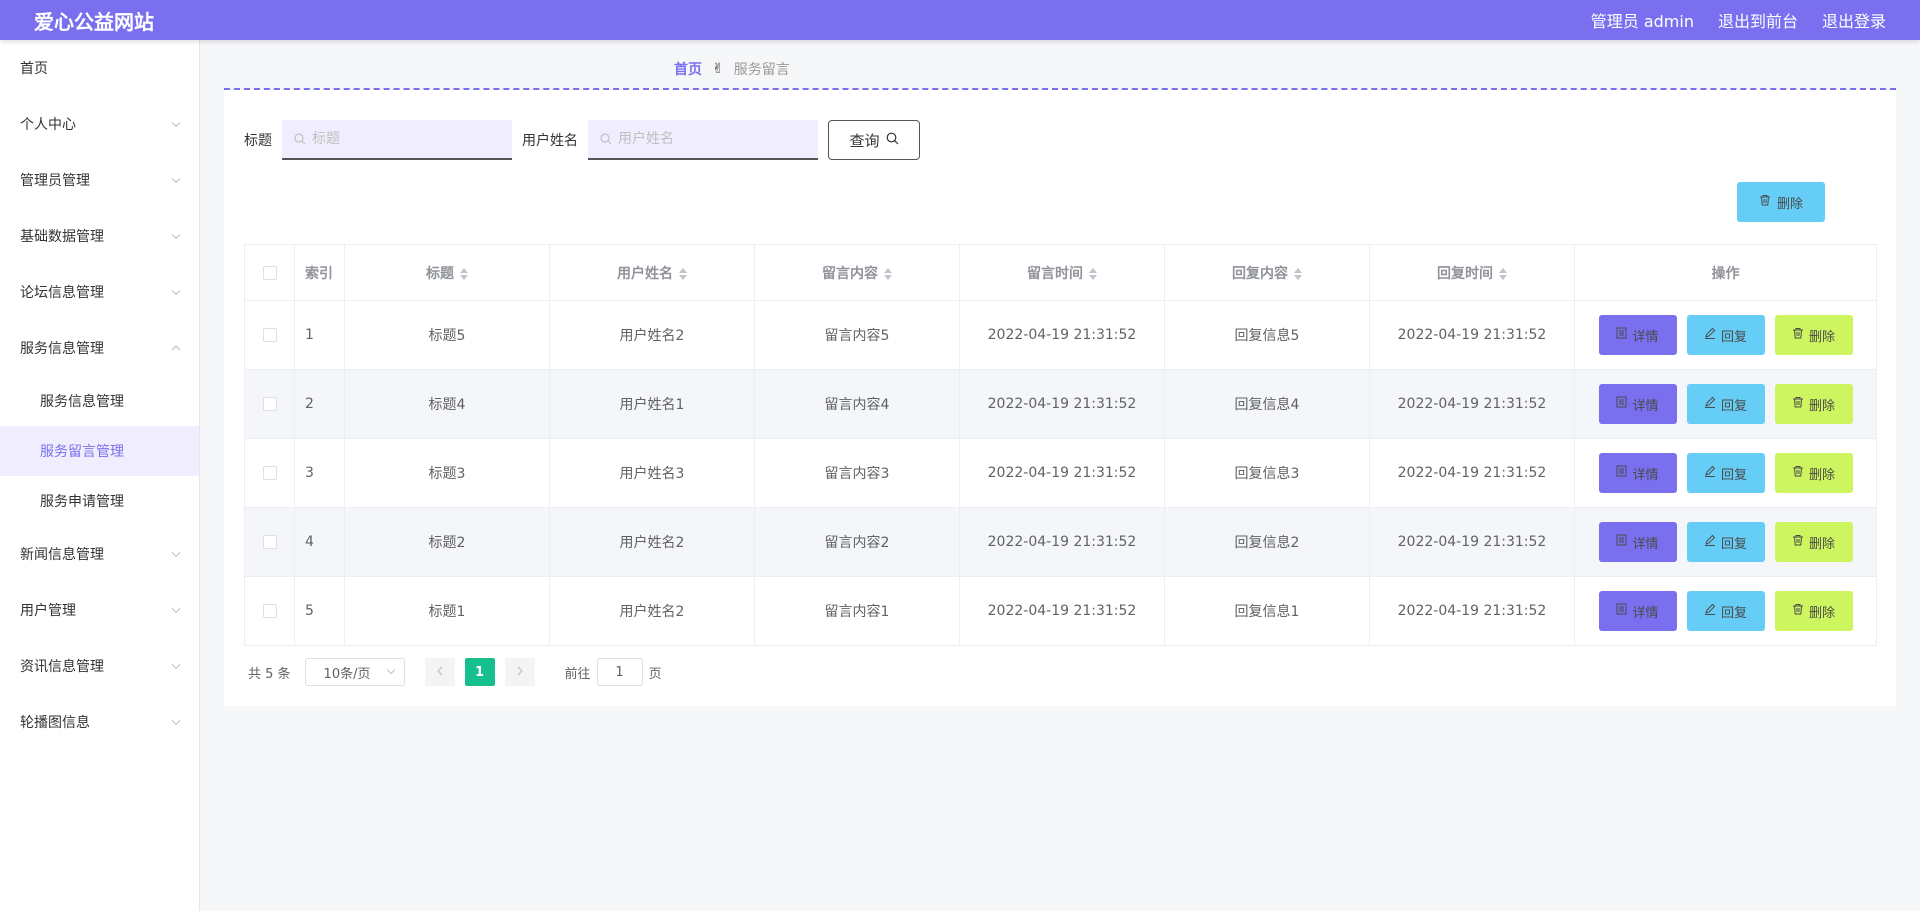  I want to click on cell-content: 留言内容1, so click(857, 611).